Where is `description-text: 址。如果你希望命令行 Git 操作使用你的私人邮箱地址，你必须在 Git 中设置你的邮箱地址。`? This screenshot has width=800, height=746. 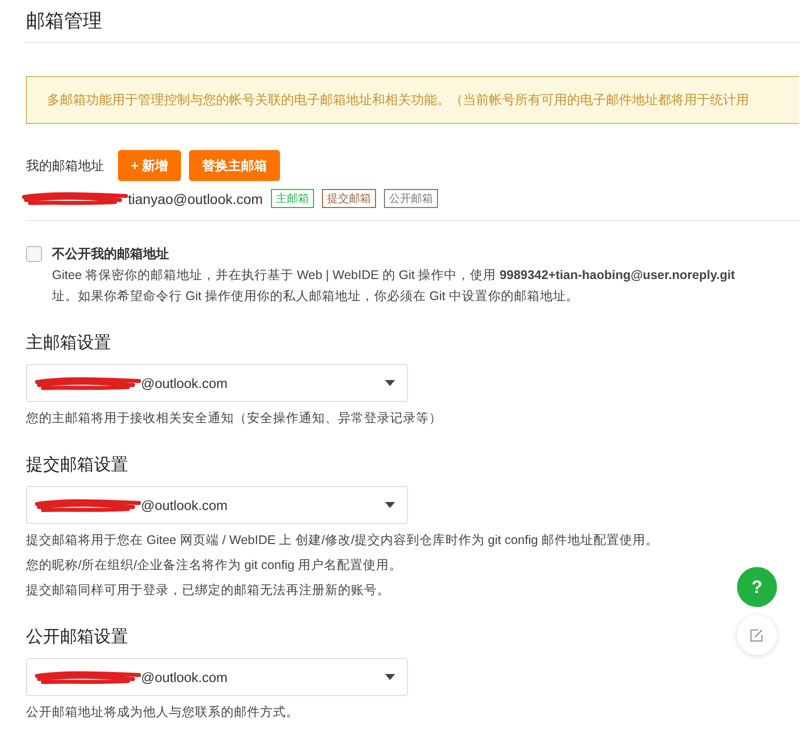 description-text: 址。如果你希望命令行 Git 操作使用你的私人邮箱地址，你必须在 Git 中设置你的邮箱地址。 is located at coordinates (316, 296).